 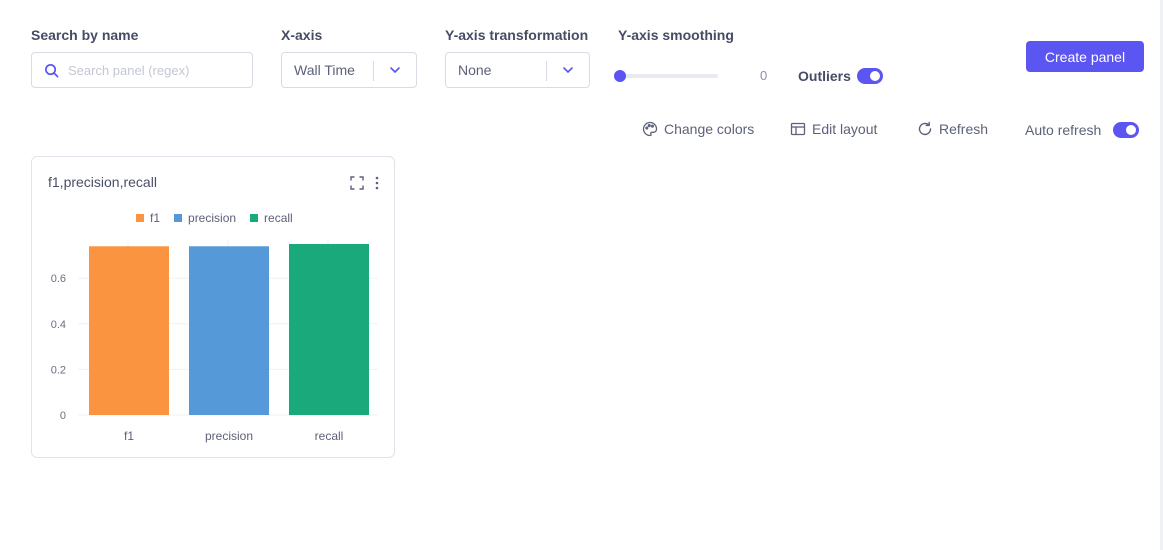 What do you see at coordinates (58, 370) in the screenshot?
I see `y-tick-label: 0.2` at bounding box center [58, 370].